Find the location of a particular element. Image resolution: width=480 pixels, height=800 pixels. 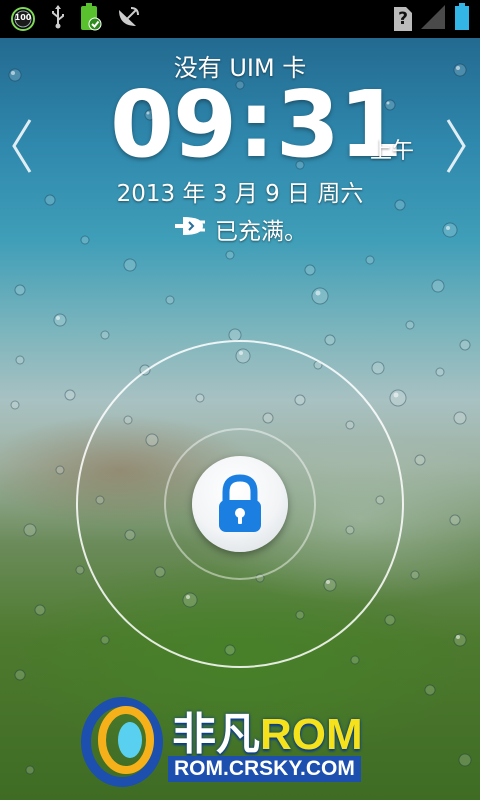

charging-status: 已充满。 is located at coordinates (240, 229).